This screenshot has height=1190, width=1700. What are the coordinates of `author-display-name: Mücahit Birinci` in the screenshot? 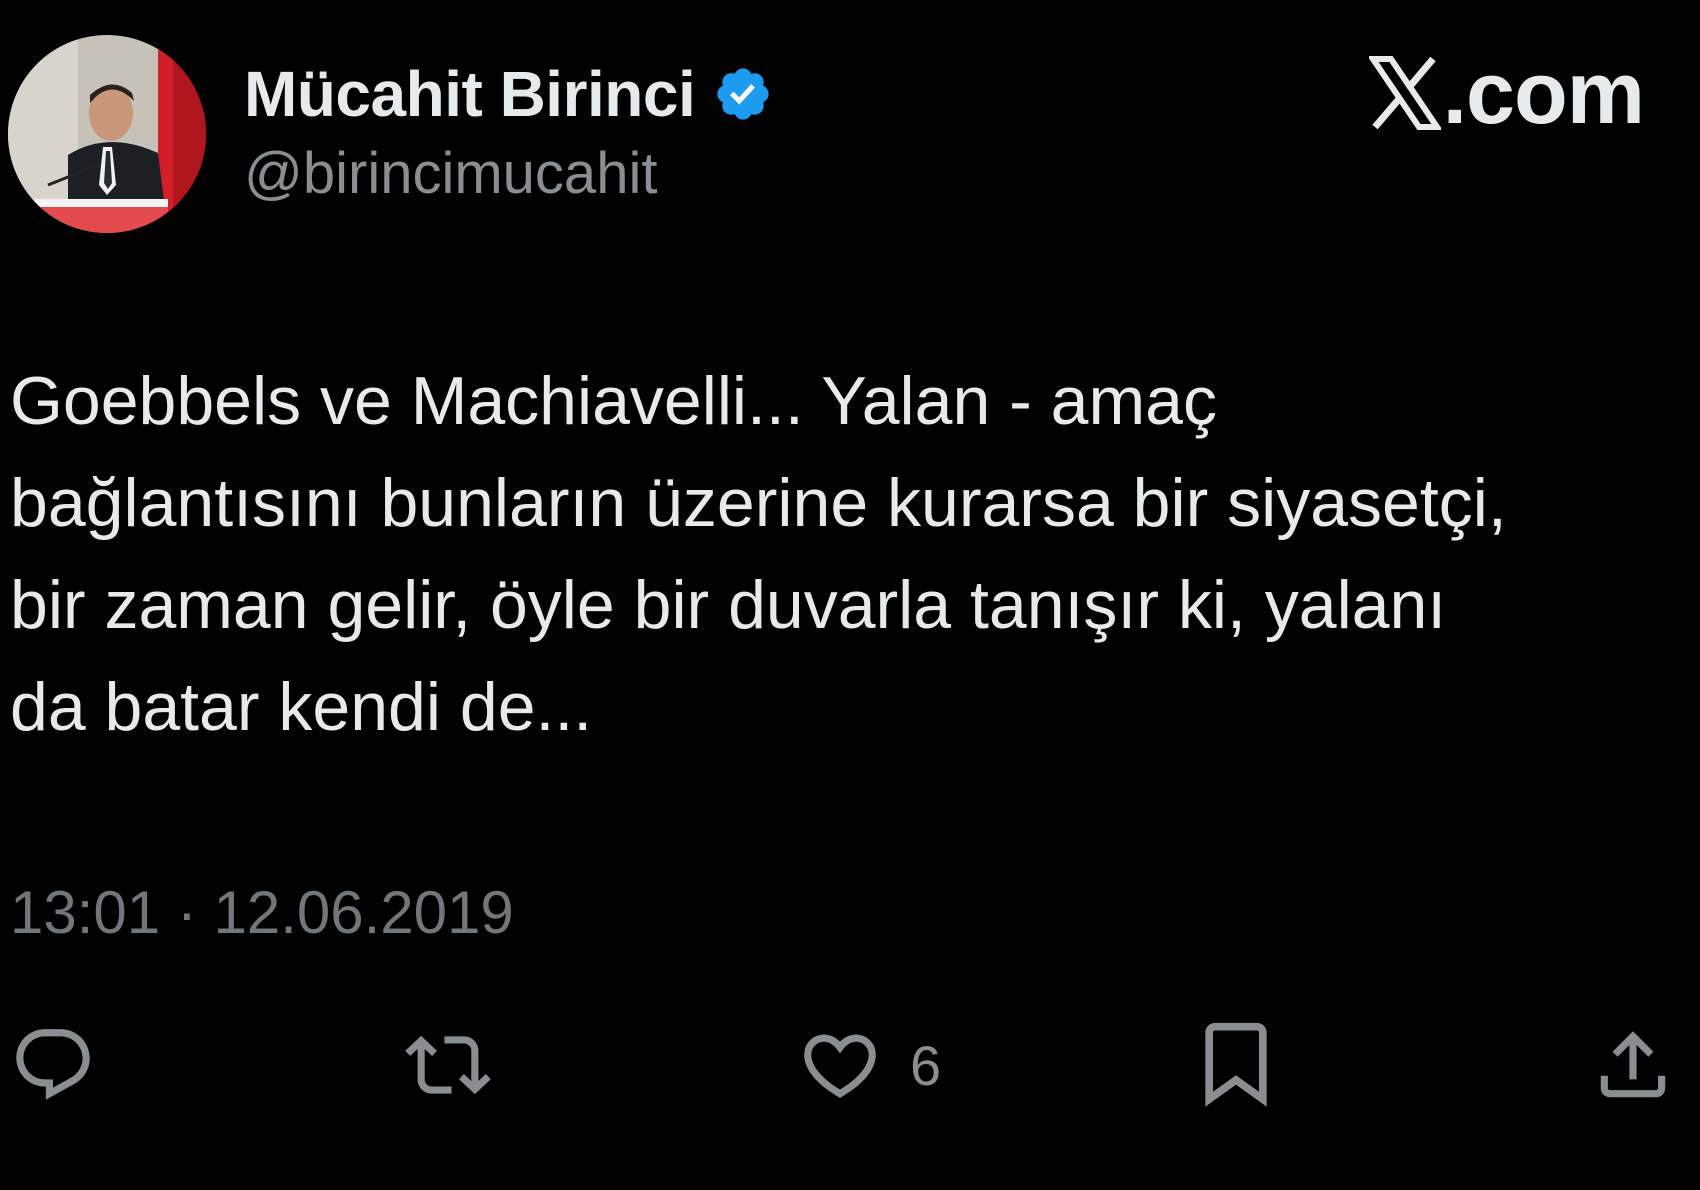 It's located at (470, 94).